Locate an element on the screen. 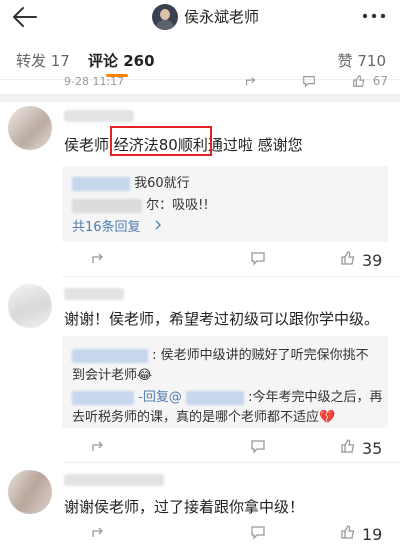  more-icon is located at coordinates (374, 16).